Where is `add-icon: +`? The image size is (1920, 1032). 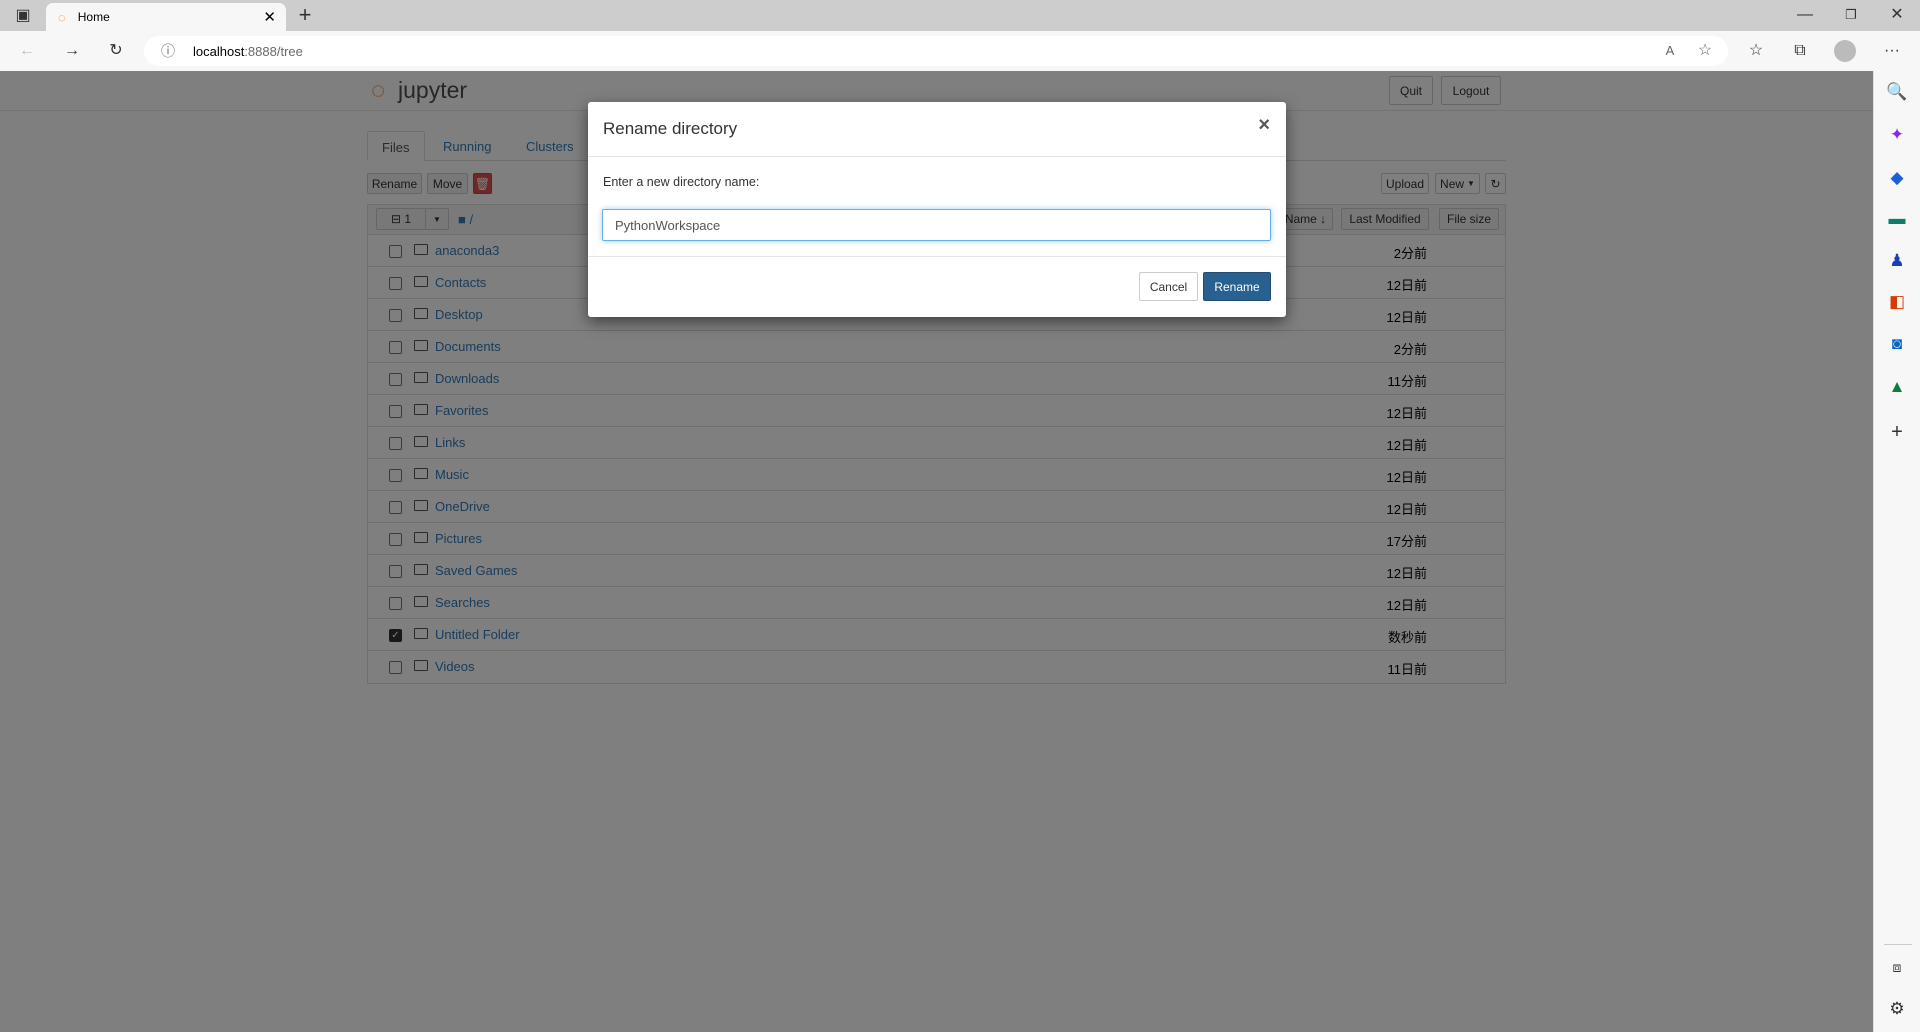
add-icon: + is located at coordinates (1897, 432).